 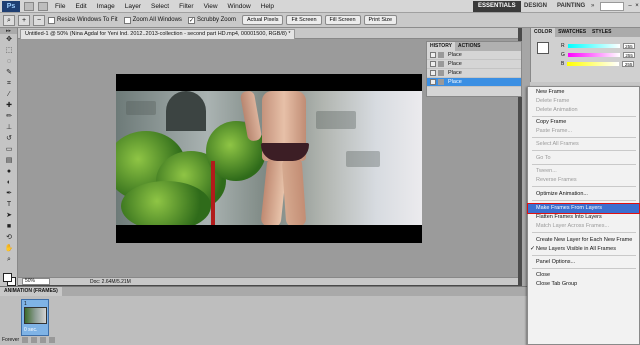 What do you see at coordinates (211, 20) in the screenshot?
I see `scrubby-zoom-checkbox: ✓ Scrubby Zoom` at bounding box center [211, 20].